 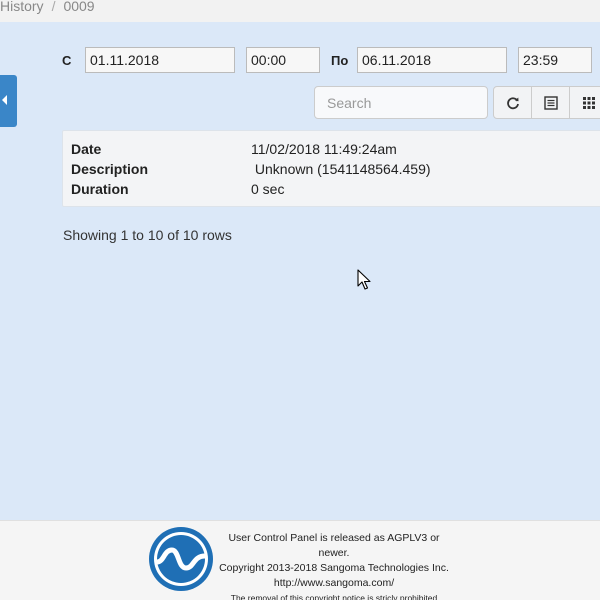 I want to click on from-label: С, so click(x=67, y=60).